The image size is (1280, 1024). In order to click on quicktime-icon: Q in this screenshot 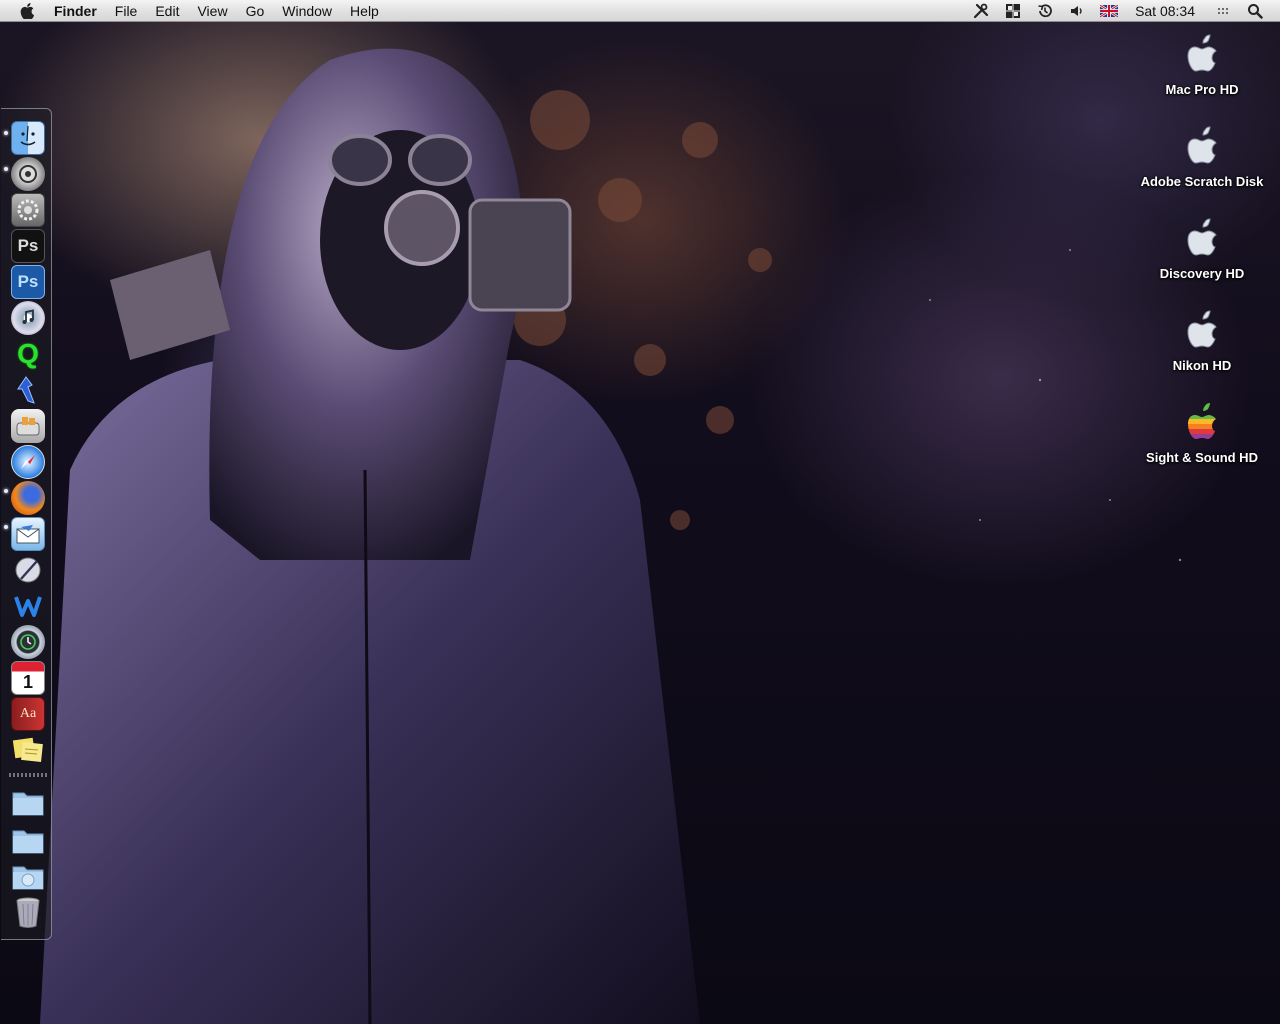, I will do `click(28, 354)`.